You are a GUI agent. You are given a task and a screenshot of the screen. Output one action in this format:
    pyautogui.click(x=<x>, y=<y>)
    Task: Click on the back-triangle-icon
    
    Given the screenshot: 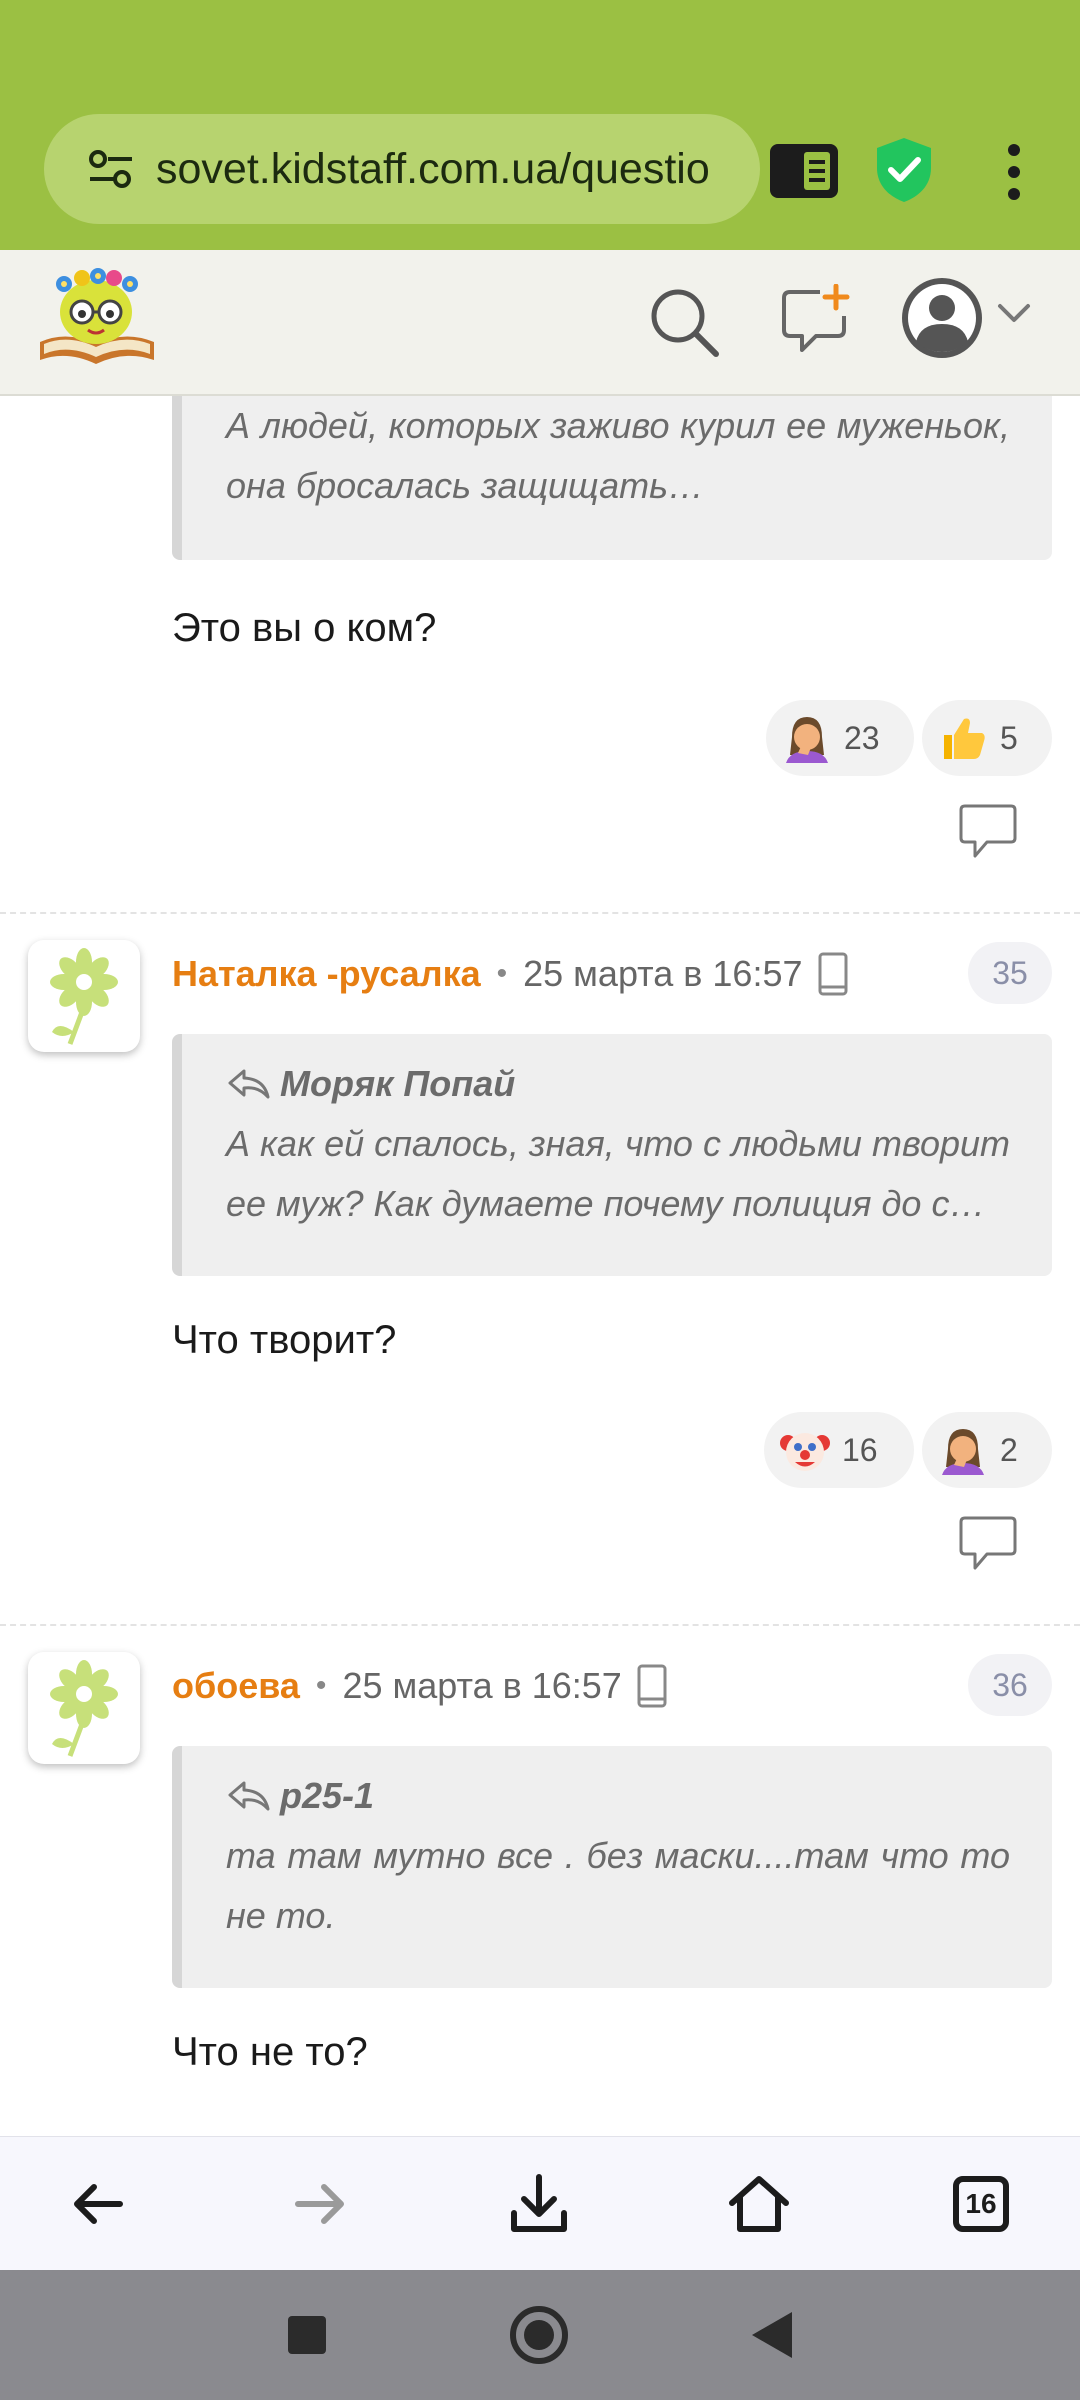 What is the action you would take?
    pyautogui.click(x=773, y=2335)
    